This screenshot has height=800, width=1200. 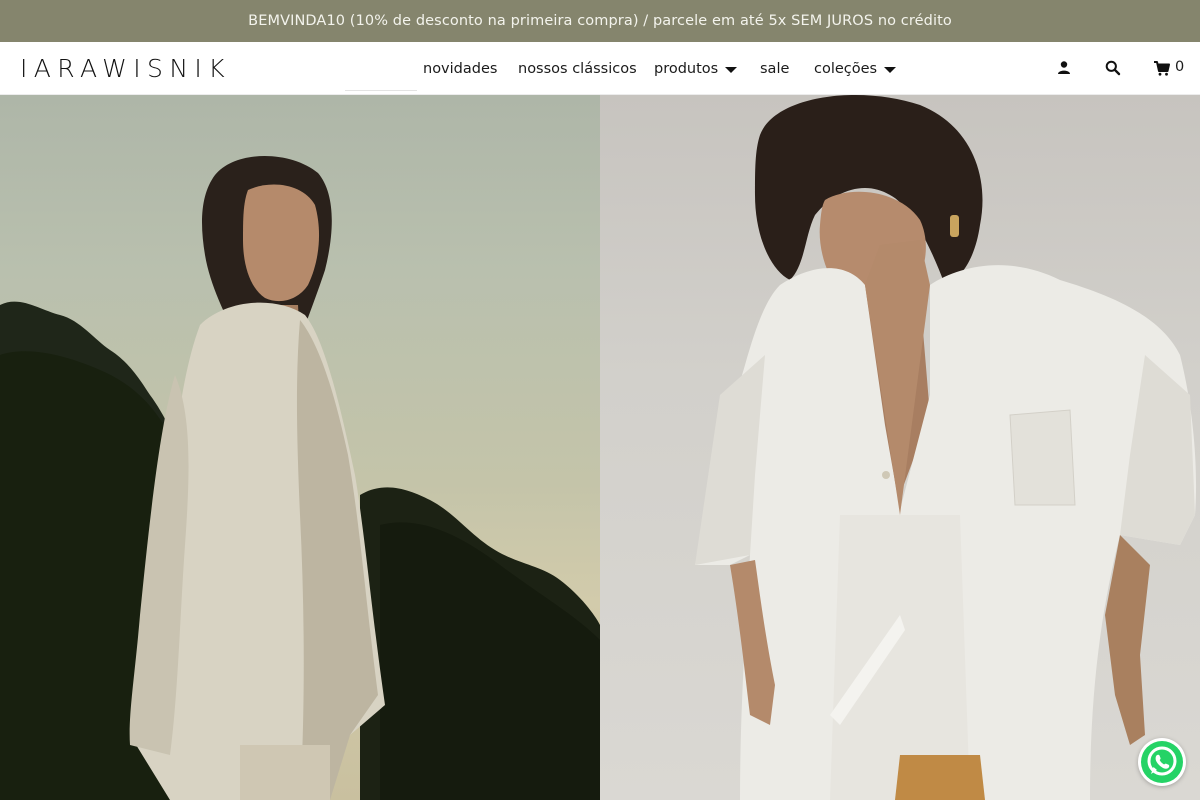 What do you see at coordinates (686, 69) in the screenshot?
I see `nav-item-label: produtos` at bounding box center [686, 69].